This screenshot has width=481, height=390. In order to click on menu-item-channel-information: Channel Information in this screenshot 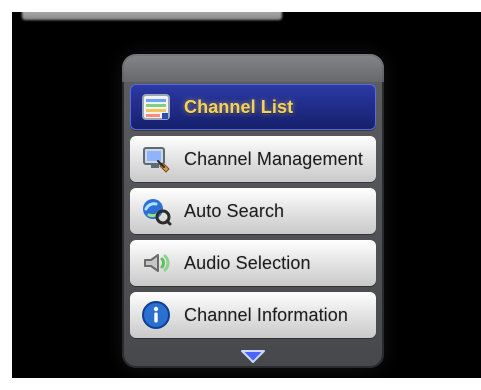, I will do `click(253, 315)`.